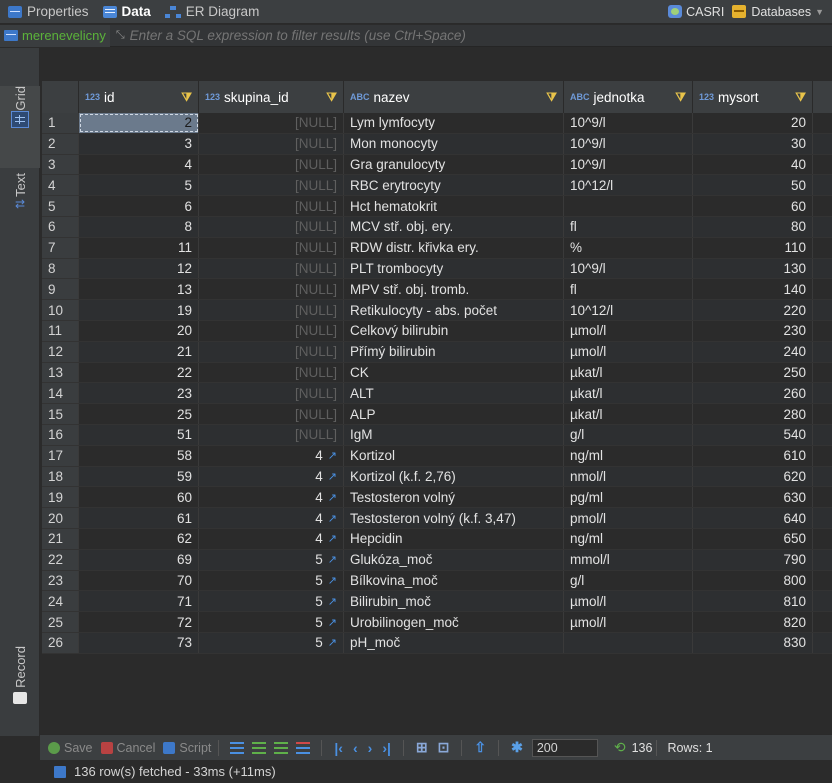  I want to click on cell-jednotka, so click(628, 642).